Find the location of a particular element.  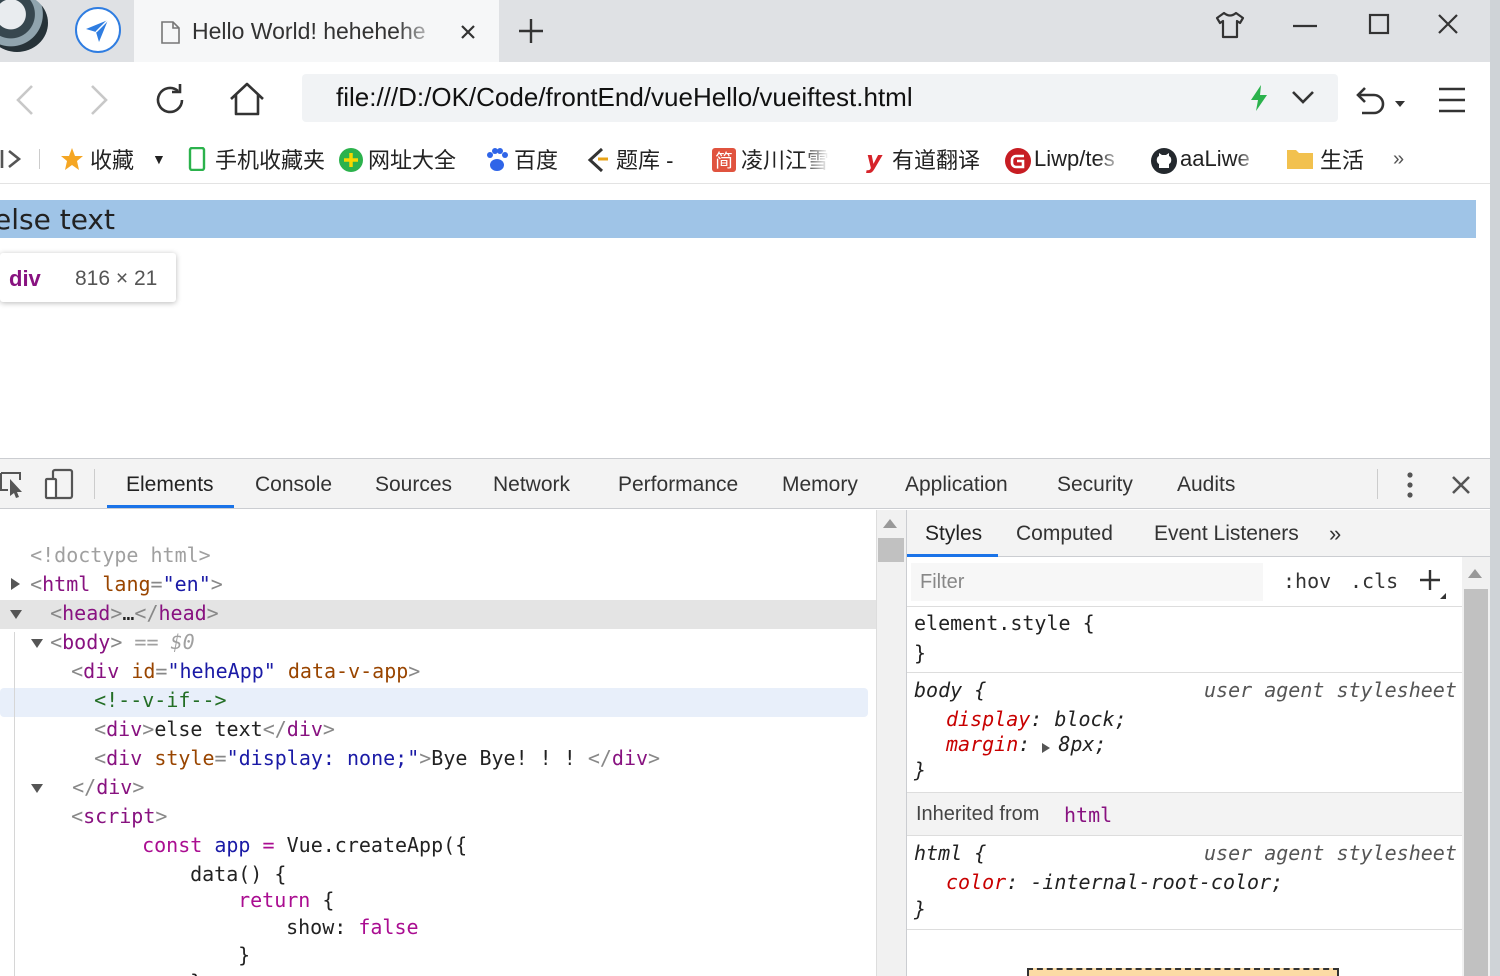

back-arrow-icon is located at coordinates (25, 100).